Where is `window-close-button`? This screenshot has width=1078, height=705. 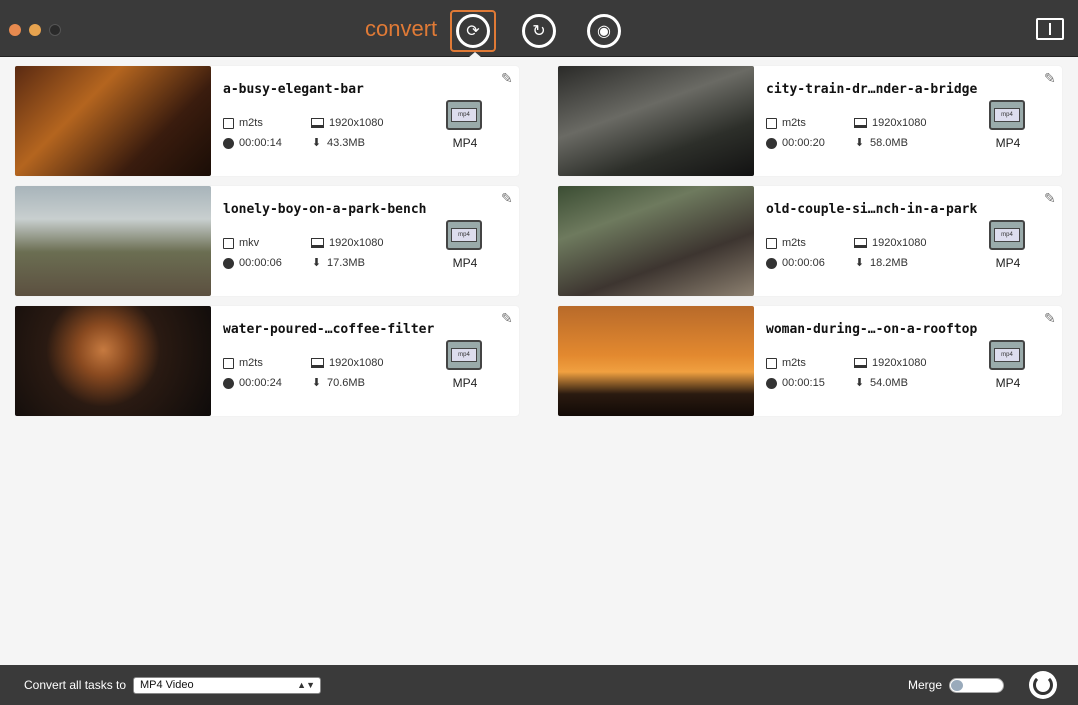 window-close-button is located at coordinates (15, 30).